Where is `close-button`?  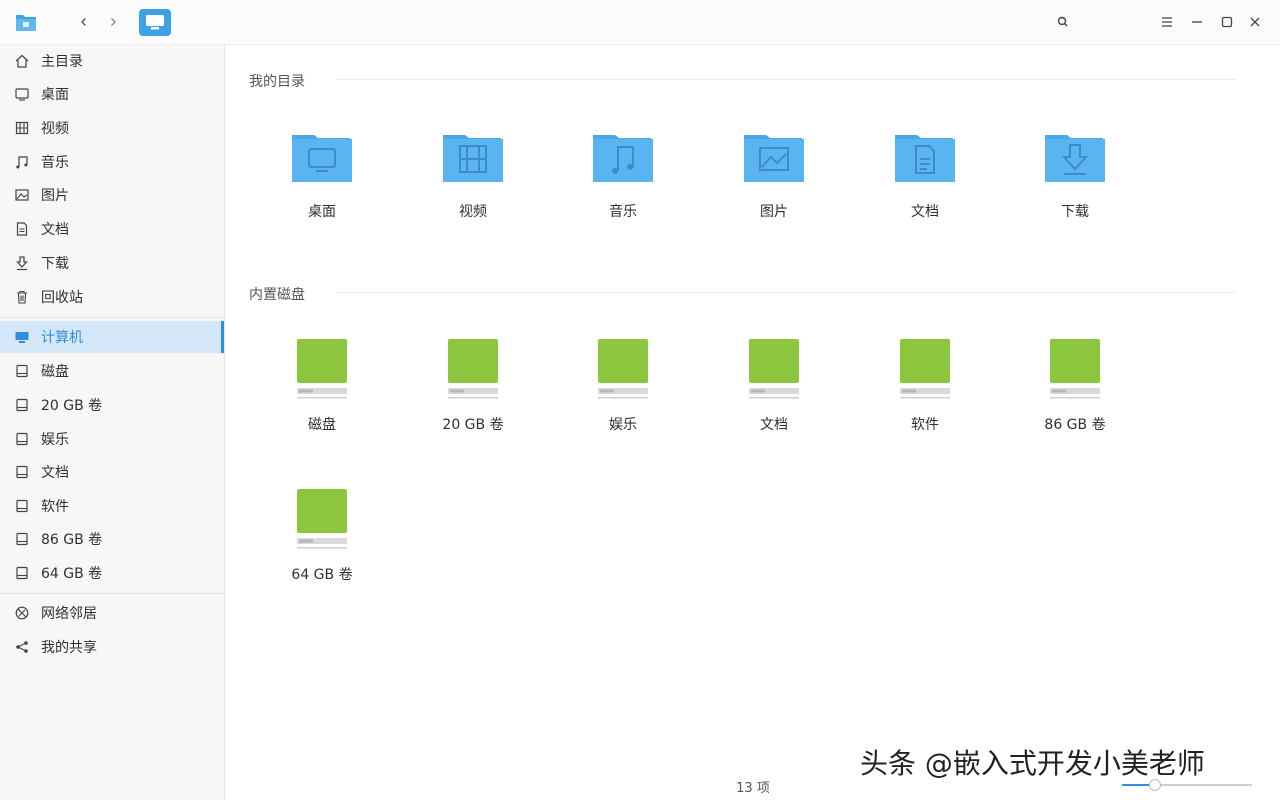
close-button is located at coordinates (1255, 22).